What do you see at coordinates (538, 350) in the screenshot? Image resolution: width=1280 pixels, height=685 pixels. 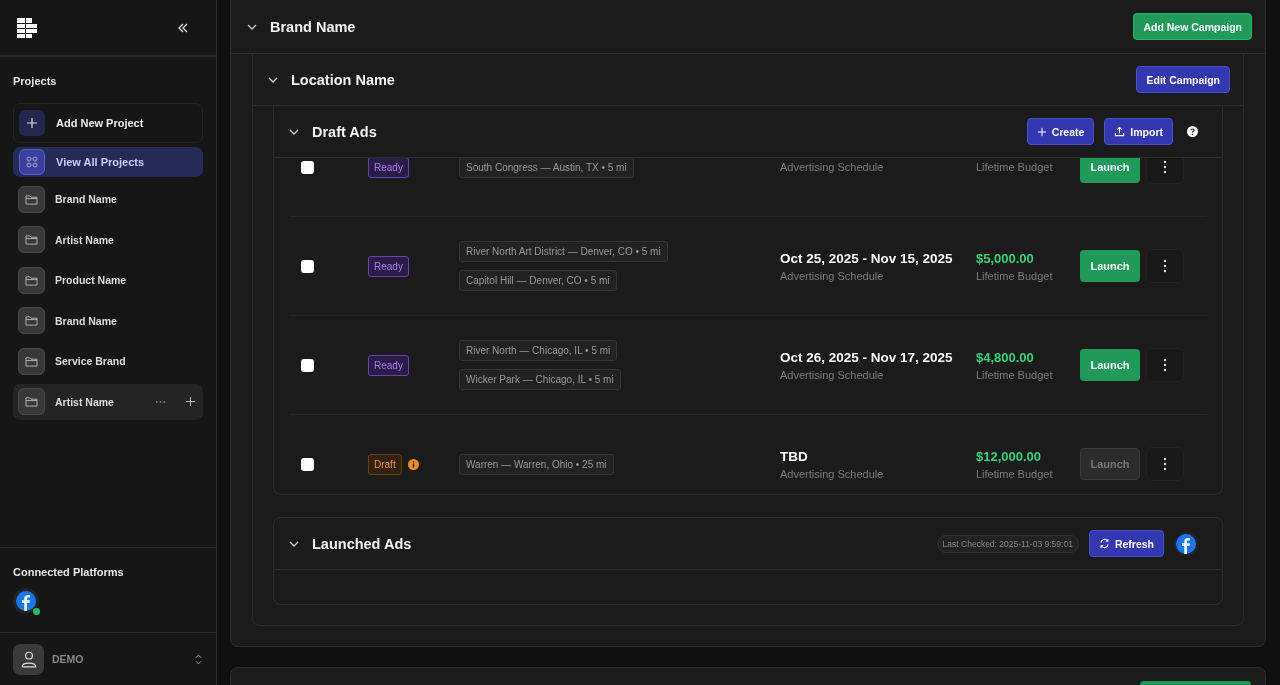 I see `location-chip: River North — Chicago, IL • 5 mi` at bounding box center [538, 350].